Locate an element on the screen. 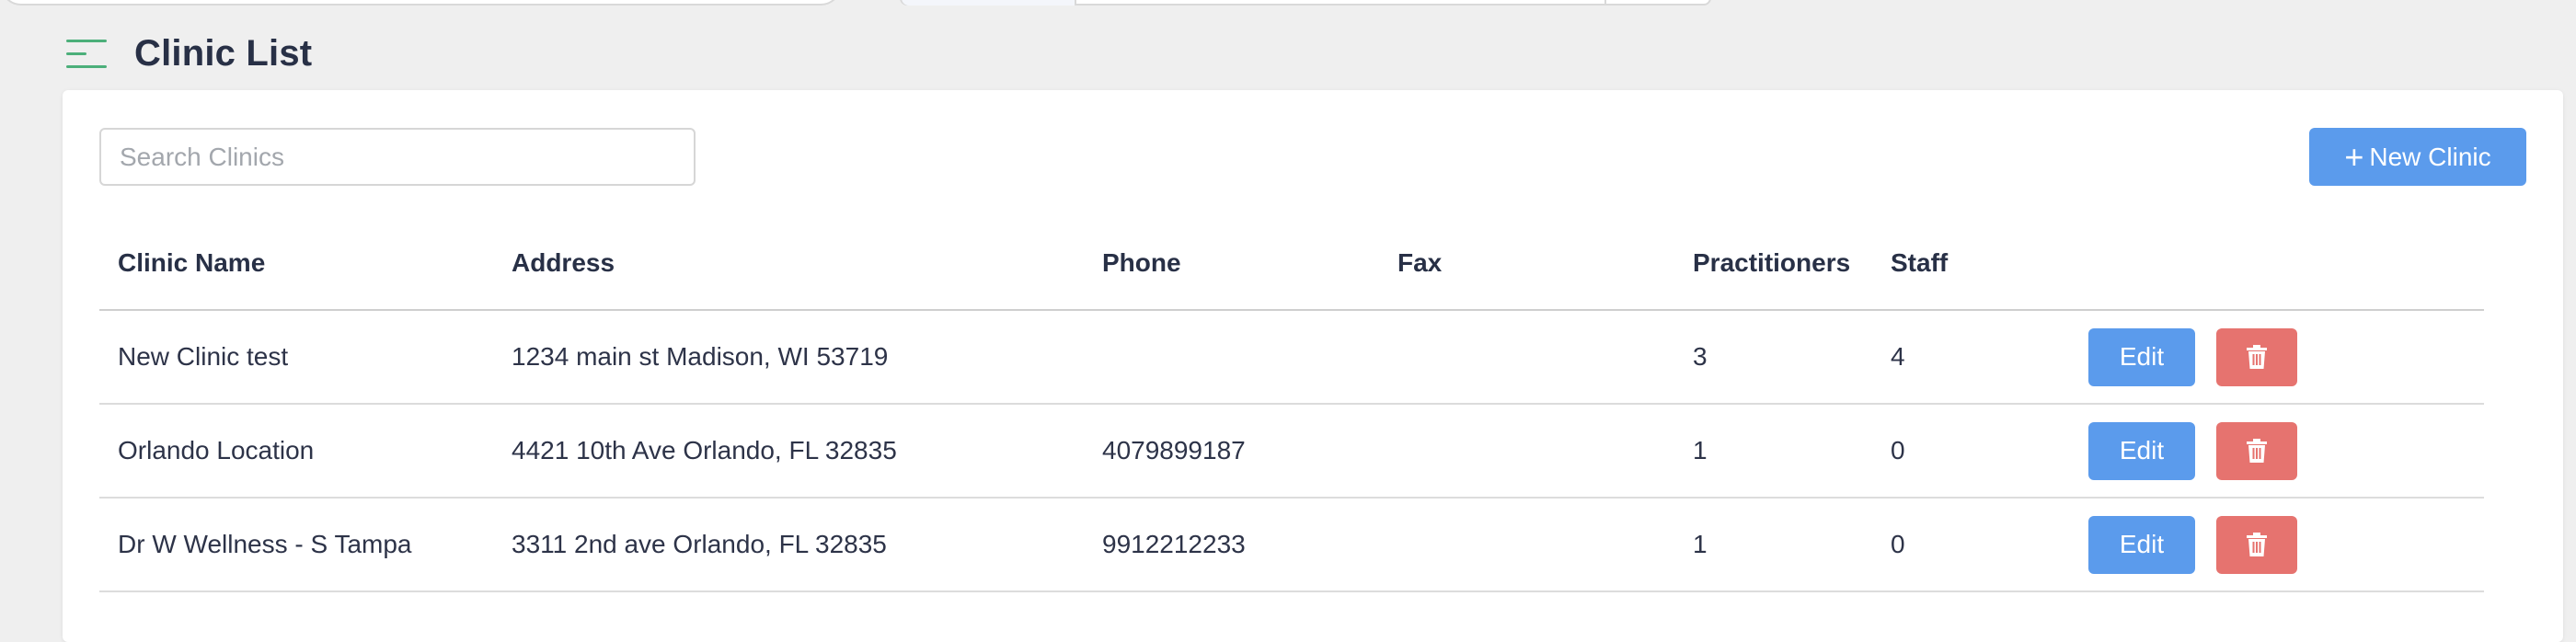 This screenshot has width=2576, height=642. clinic-name-cell: Orlando Location is located at coordinates (296, 451).